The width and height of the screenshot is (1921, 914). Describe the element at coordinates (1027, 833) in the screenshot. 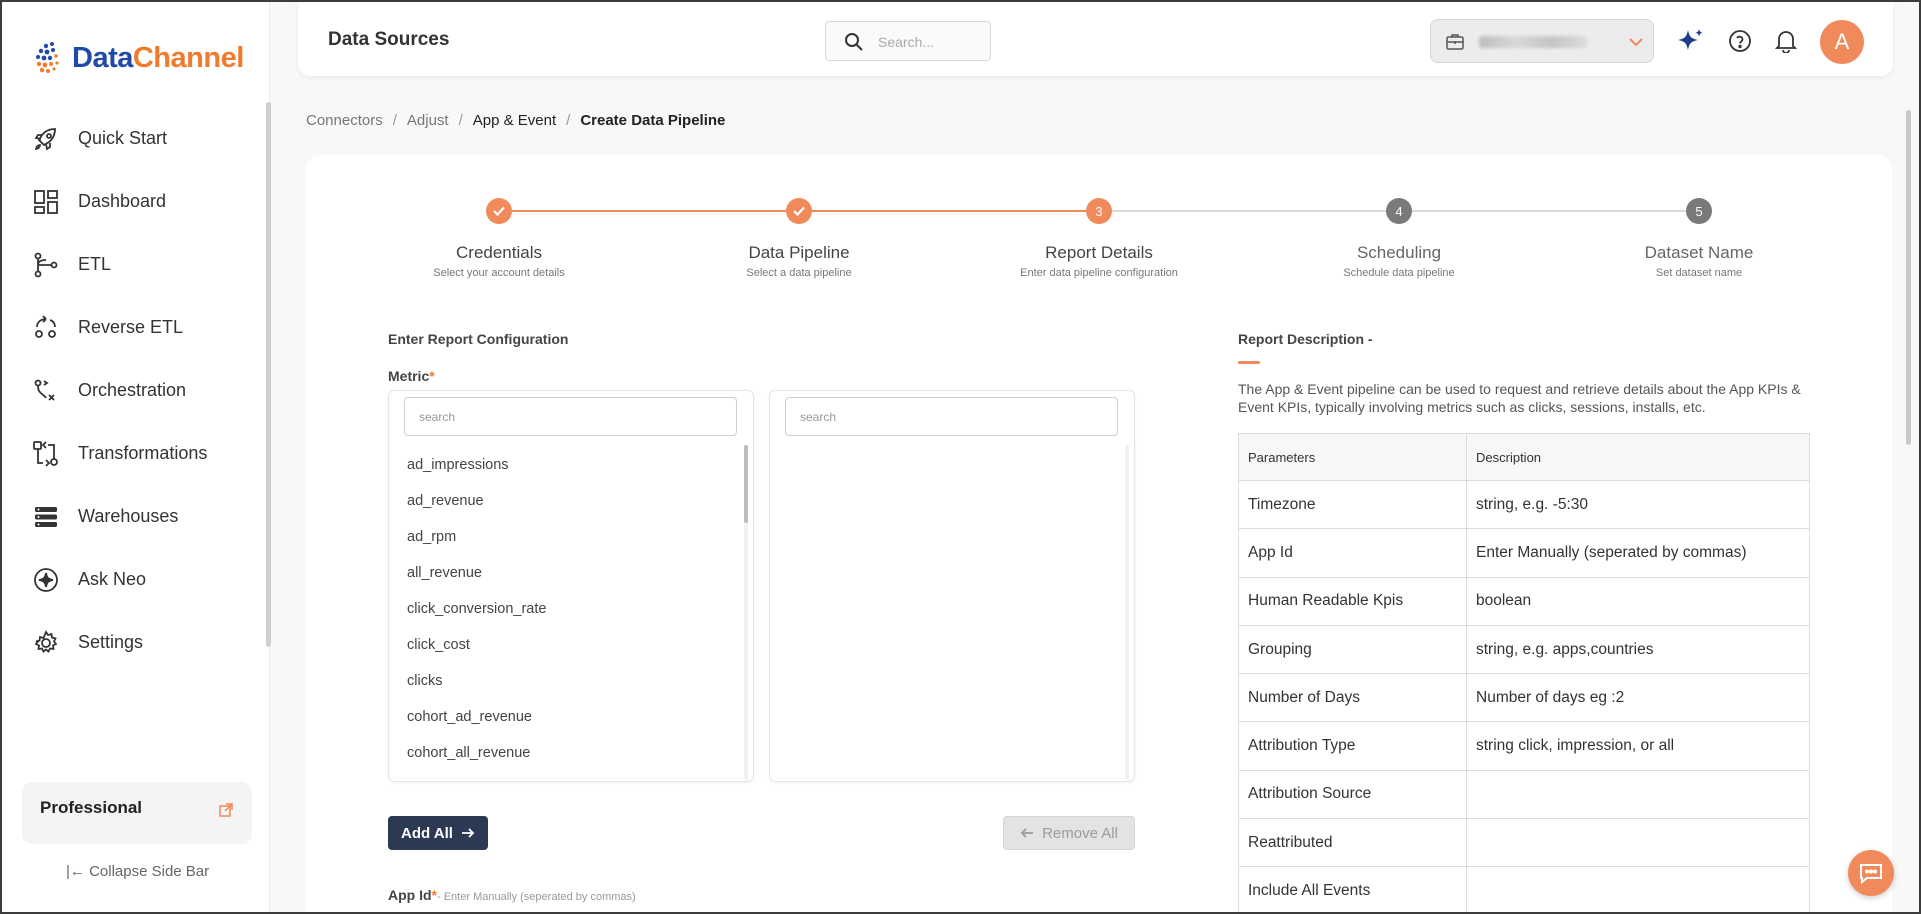

I see `arrow-left-icon` at that location.